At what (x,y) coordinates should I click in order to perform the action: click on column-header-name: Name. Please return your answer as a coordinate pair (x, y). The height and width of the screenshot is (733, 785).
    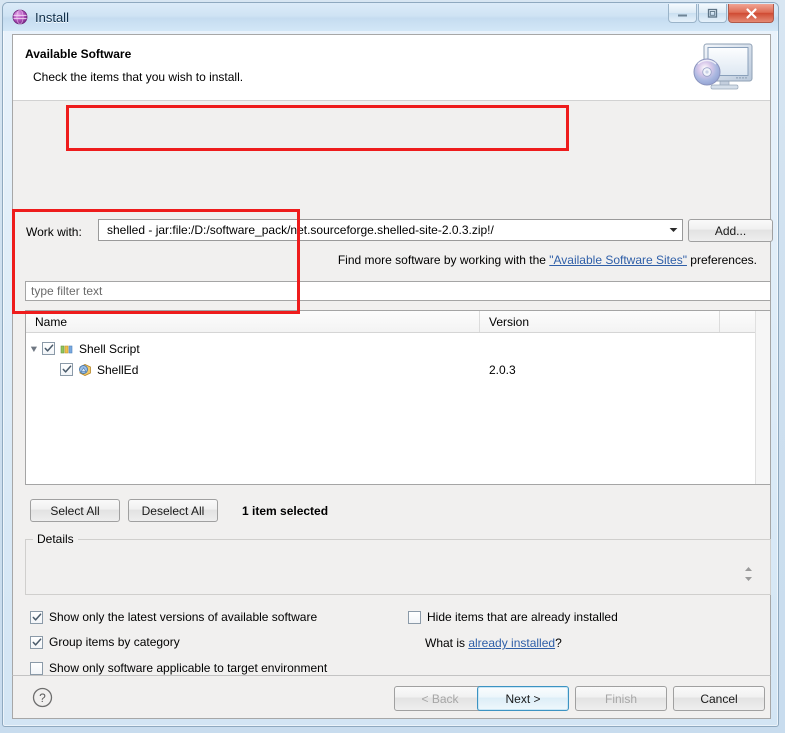
    Looking at the image, I should click on (253, 321).